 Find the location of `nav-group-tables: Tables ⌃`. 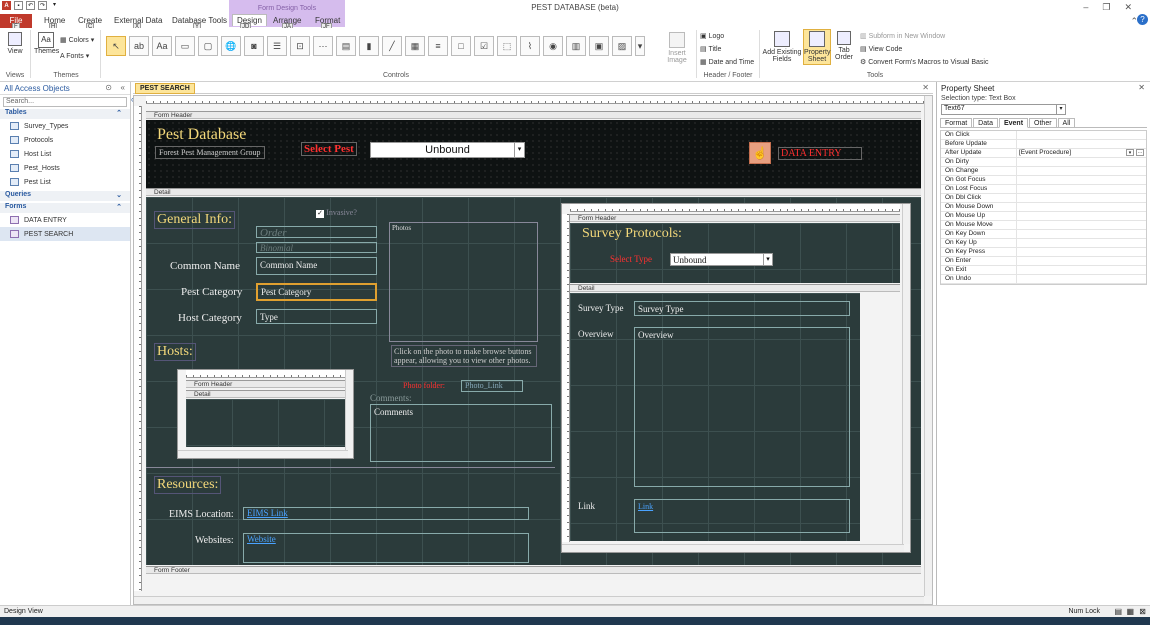

nav-group-tables: Tables ⌃ is located at coordinates (65, 114).